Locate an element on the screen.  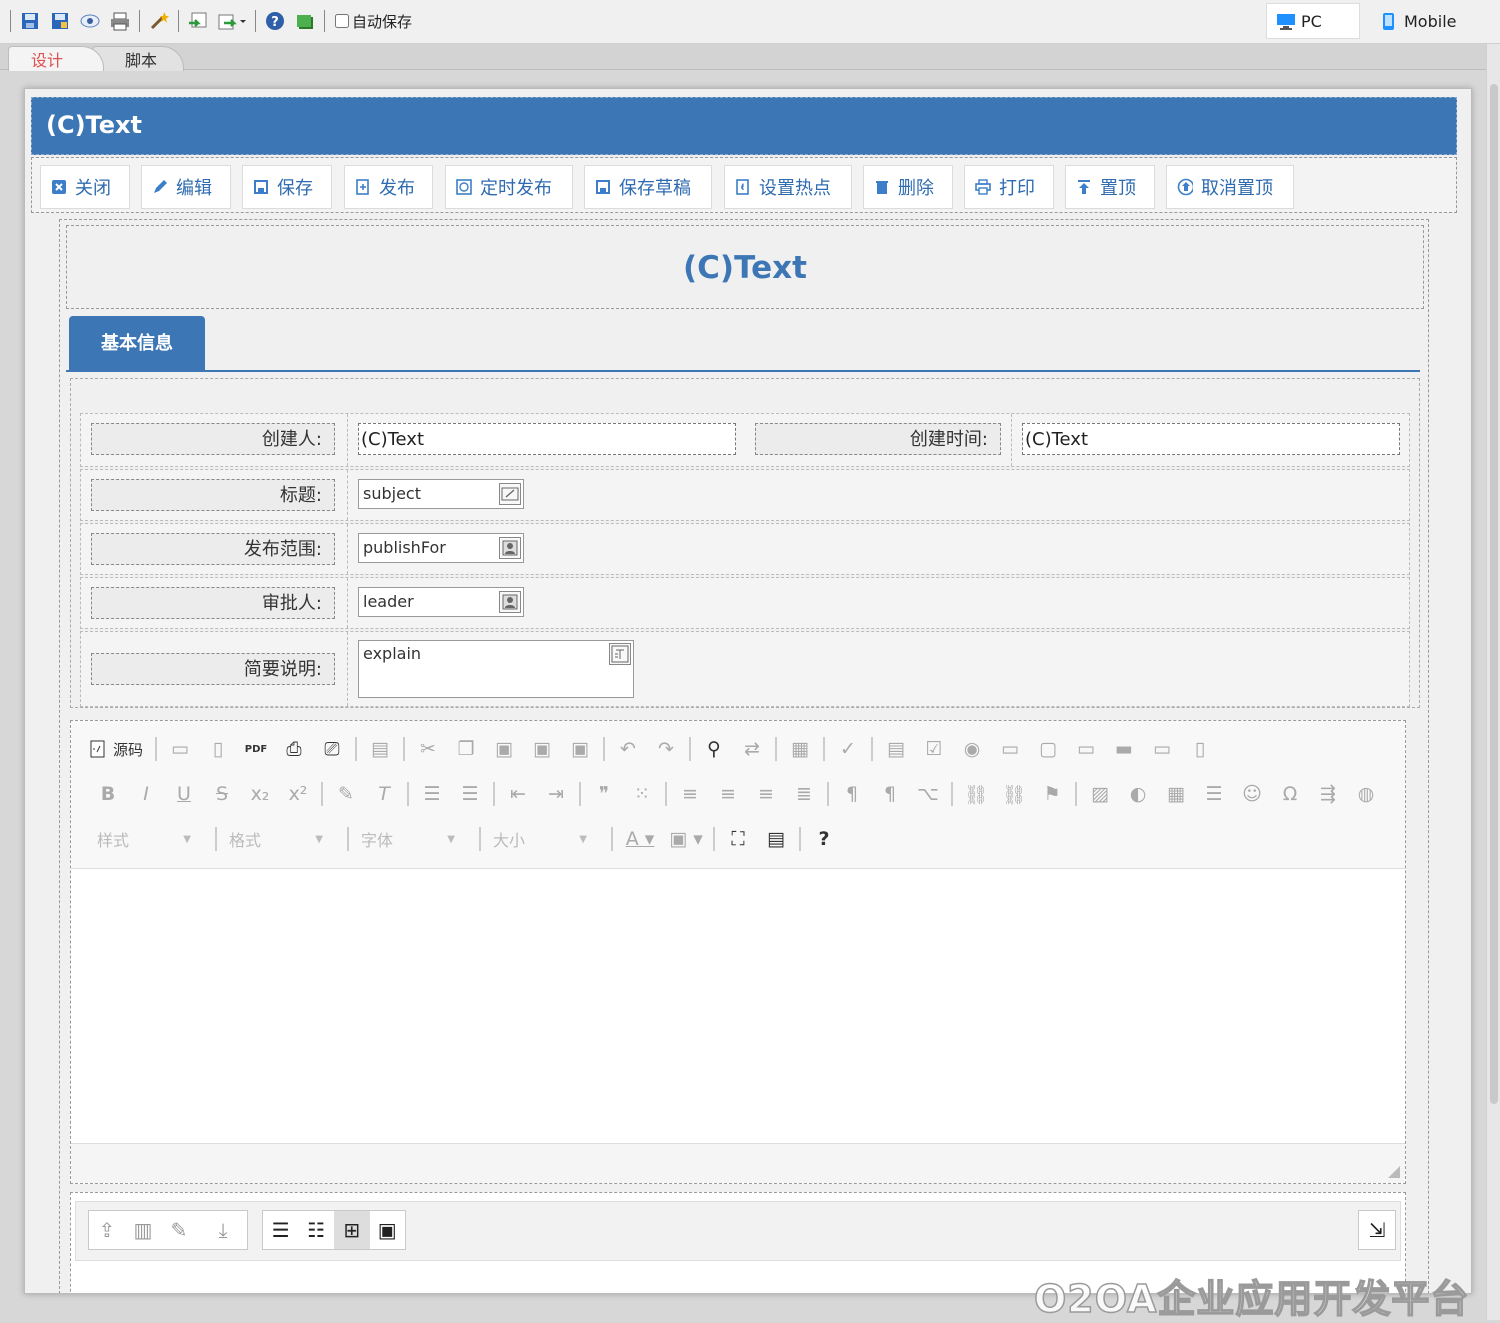
save-draft-button: 保存草稿 is located at coordinates (648, 187).